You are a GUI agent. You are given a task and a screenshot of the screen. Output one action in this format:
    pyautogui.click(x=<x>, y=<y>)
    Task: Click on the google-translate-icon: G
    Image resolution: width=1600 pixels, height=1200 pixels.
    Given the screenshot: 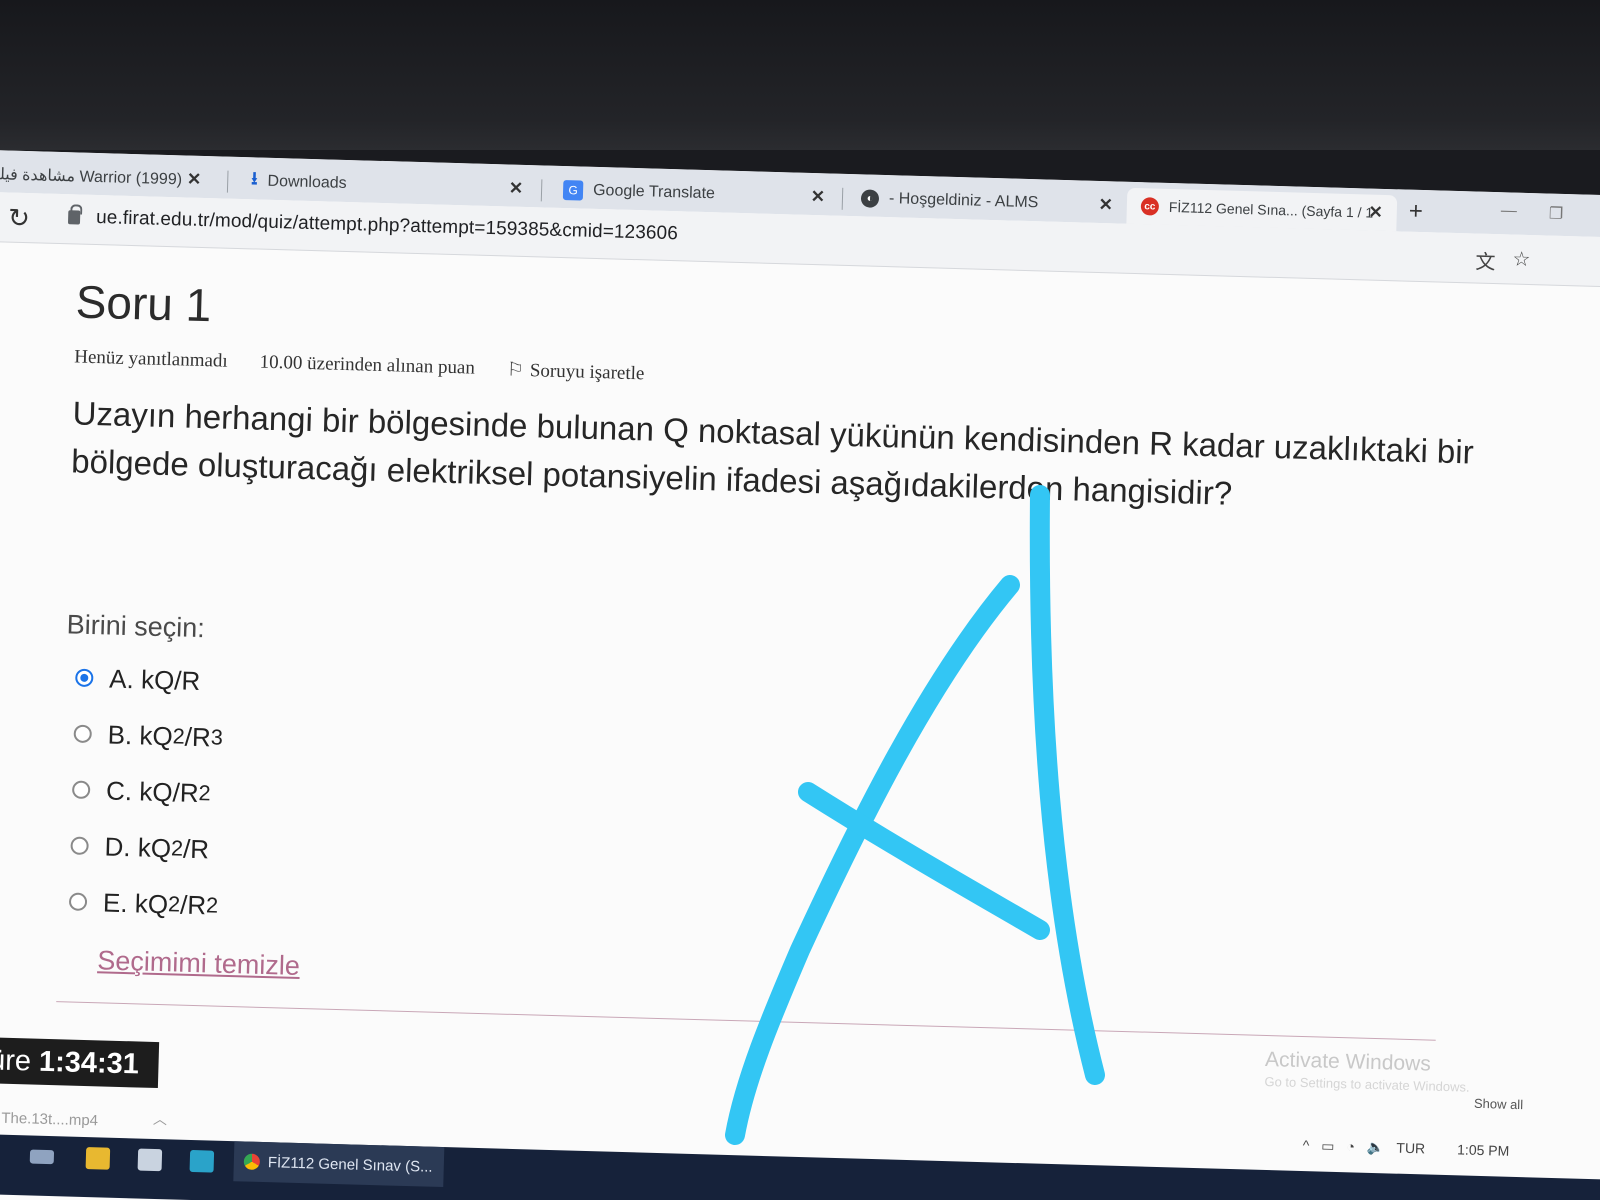 What is the action you would take?
    pyautogui.click(x=573, y=190)
    